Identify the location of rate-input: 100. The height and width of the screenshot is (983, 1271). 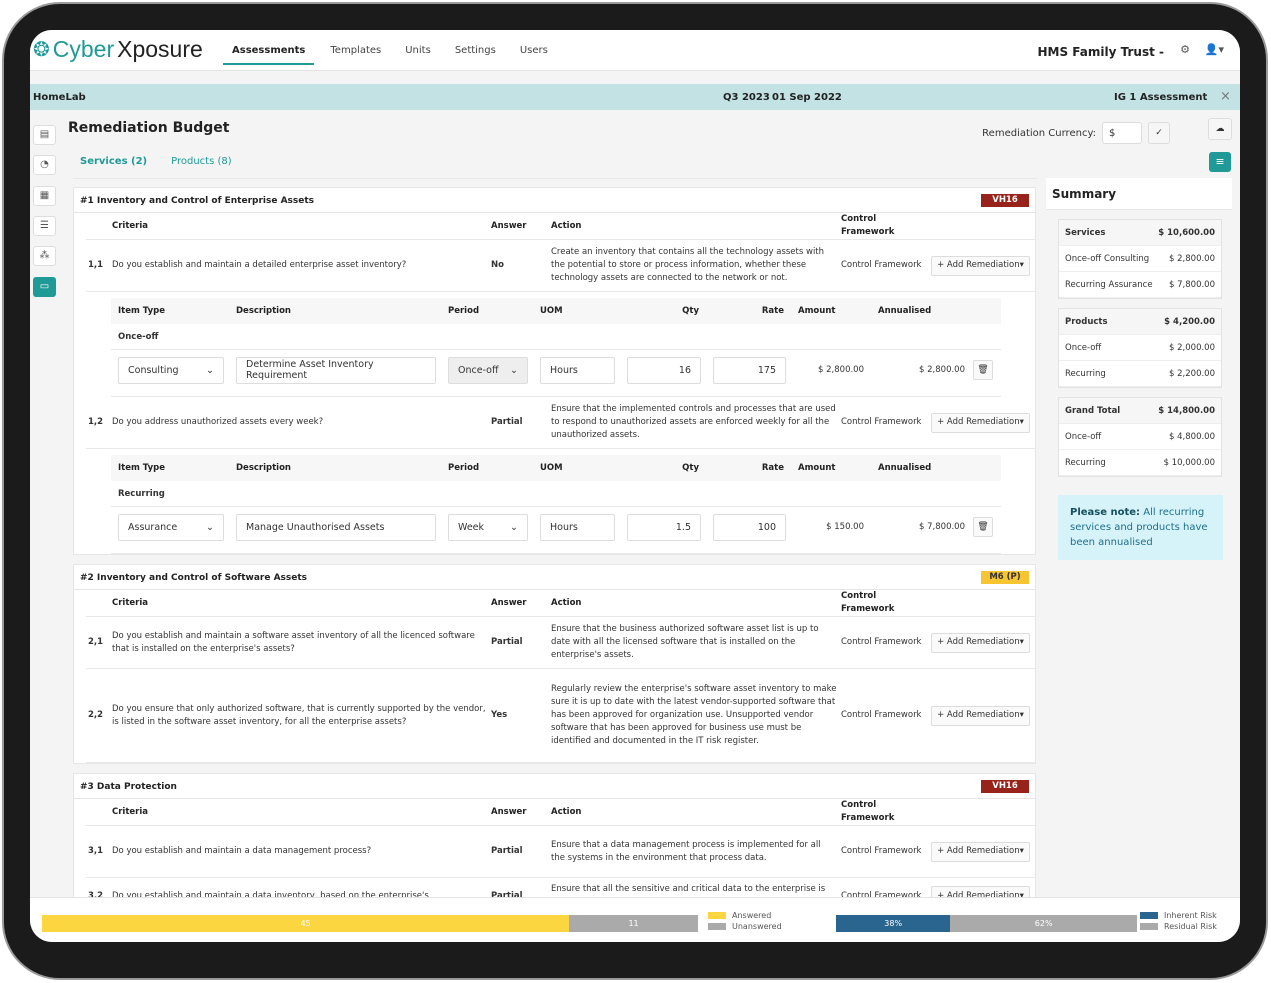
(749, 527).